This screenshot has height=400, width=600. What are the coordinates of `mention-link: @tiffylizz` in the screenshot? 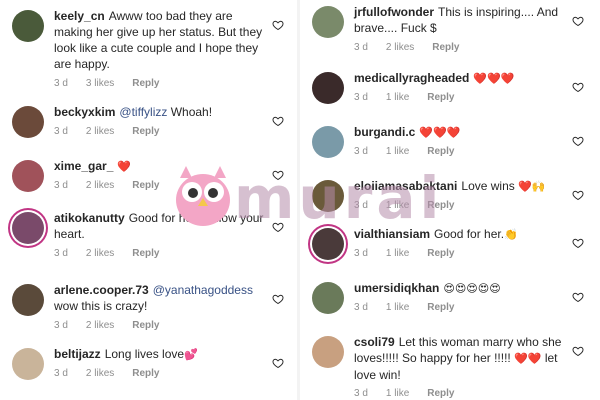 It's located at (143, 112).